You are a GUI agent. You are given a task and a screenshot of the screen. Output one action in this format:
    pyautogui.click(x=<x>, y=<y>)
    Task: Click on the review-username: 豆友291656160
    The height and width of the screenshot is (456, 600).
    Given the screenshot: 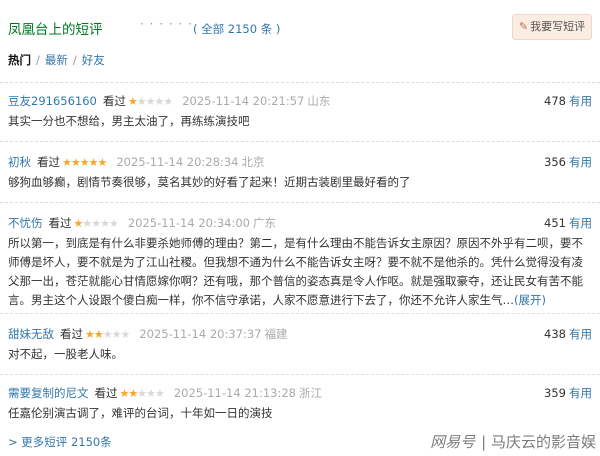 What is the action you would take?
    pyautogui.click(x=52, y=101)
    